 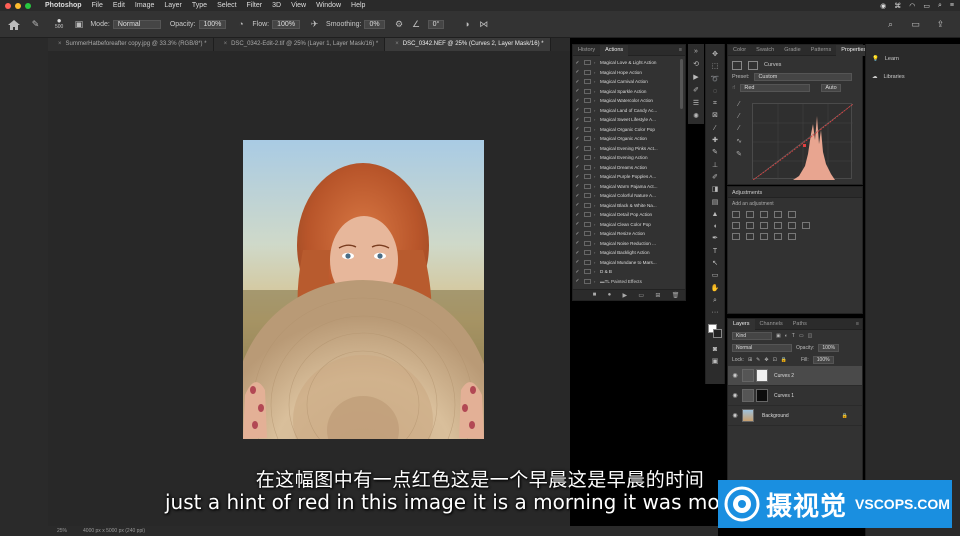 What do you see at coordinates (18, 5) in the screenshot?
I see `minimize-window-button` at bounding box center [18, 5].